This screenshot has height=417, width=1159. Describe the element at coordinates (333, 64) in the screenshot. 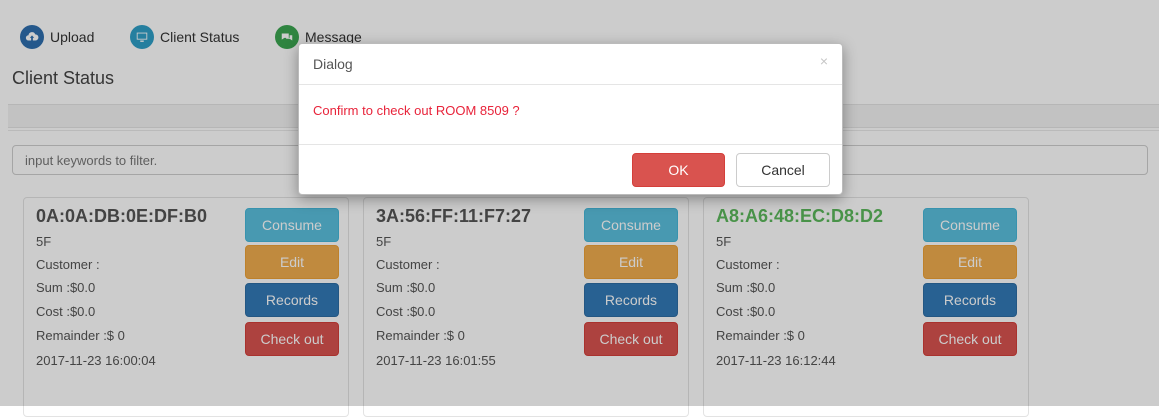

I see `dialog-title: Dialog` at that location.